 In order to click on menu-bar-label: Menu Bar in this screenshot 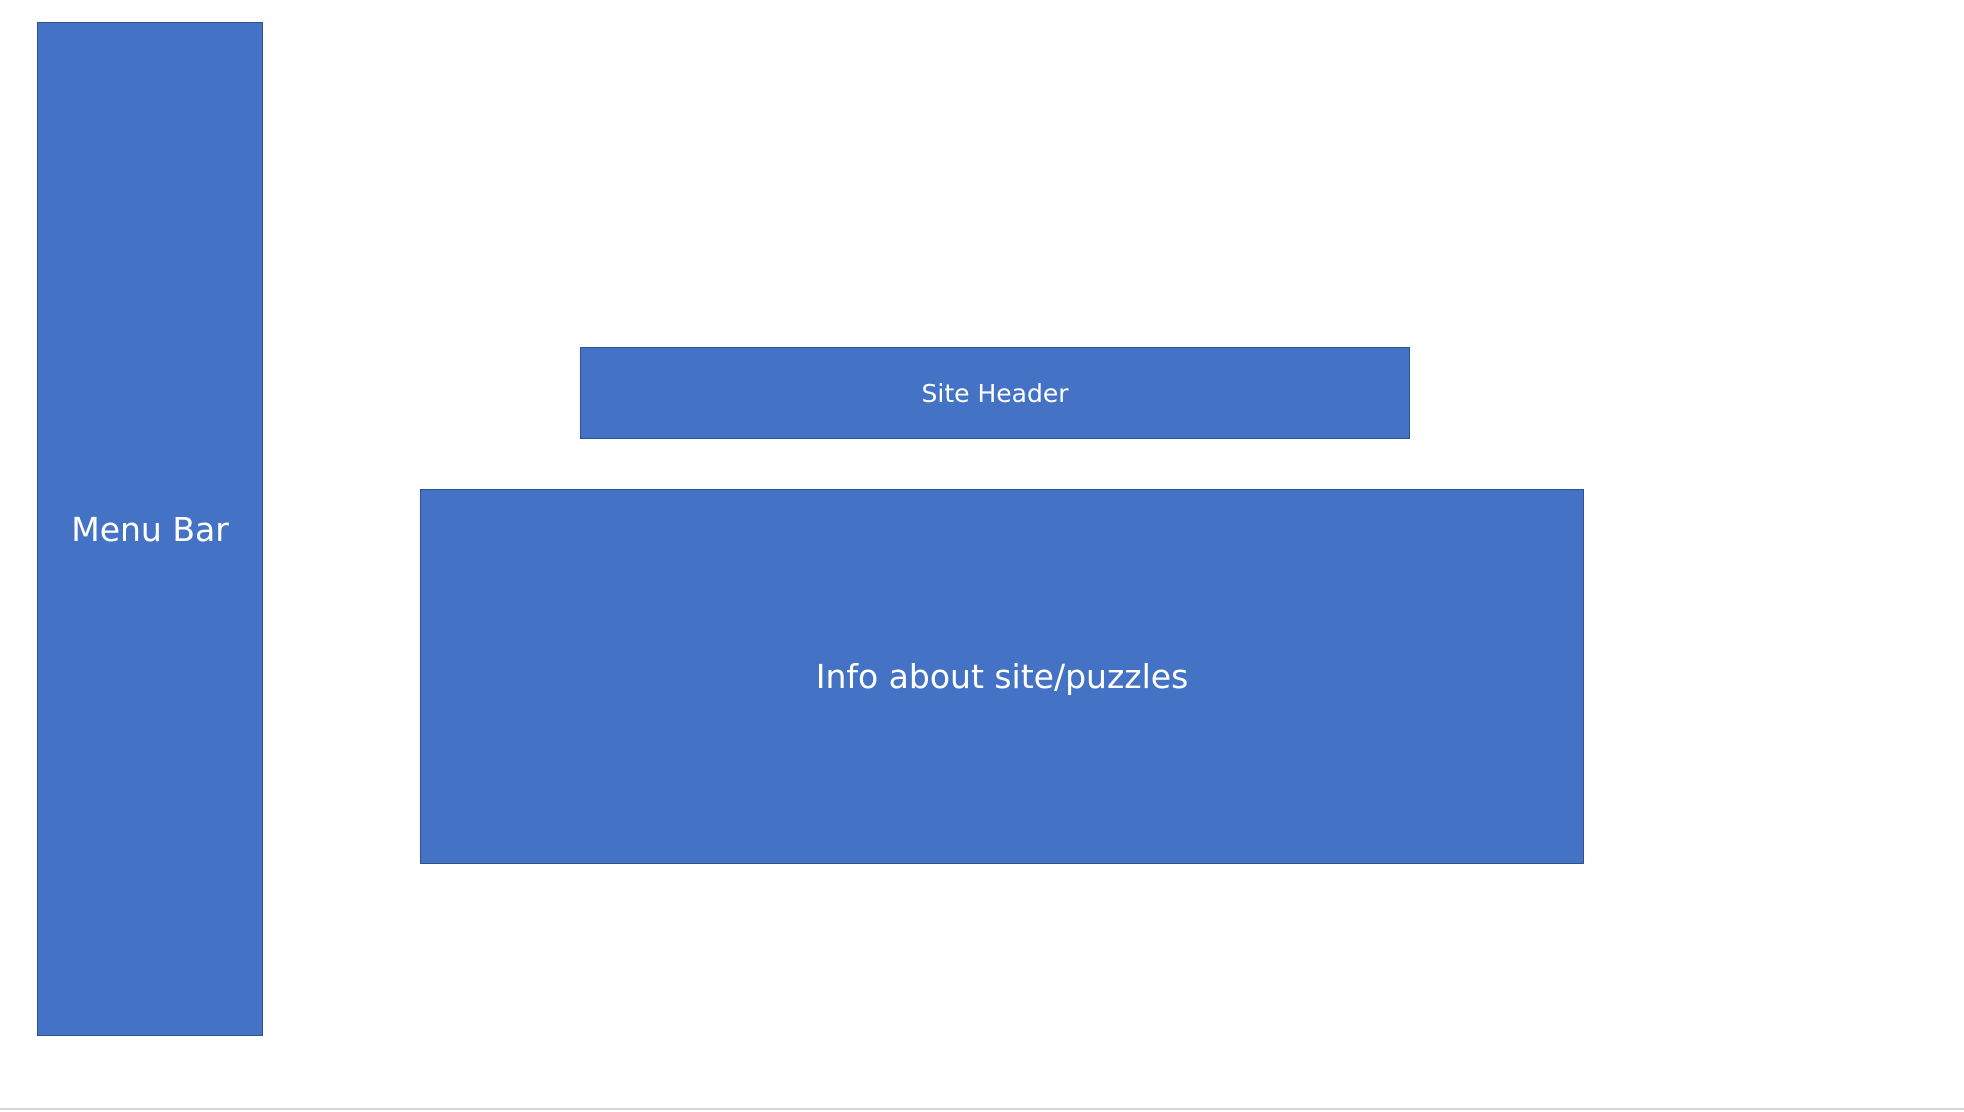, I will do `click(150, 529)`.